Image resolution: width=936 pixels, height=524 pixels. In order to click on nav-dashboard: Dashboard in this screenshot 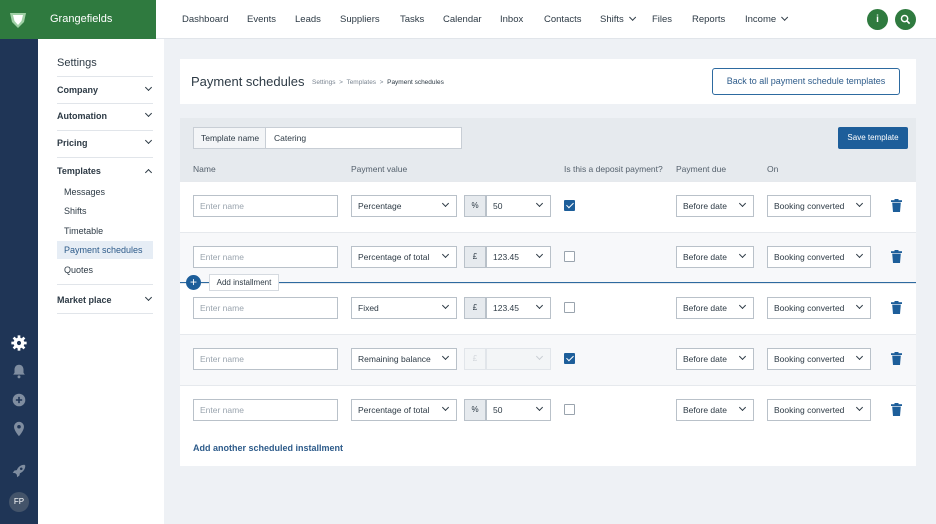, I will do `click(205, 19)`.